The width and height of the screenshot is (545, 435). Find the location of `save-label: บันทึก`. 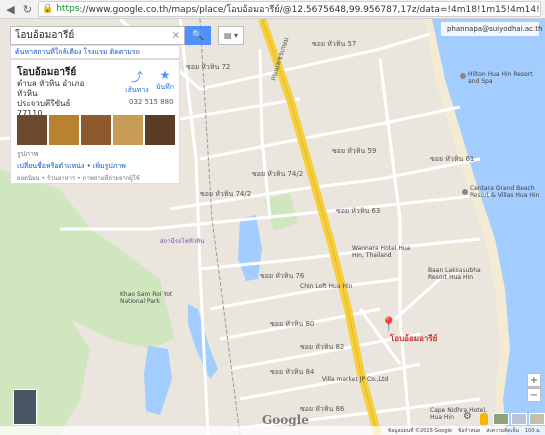

save-label: บันทึก is located at coordinates (165, 87).